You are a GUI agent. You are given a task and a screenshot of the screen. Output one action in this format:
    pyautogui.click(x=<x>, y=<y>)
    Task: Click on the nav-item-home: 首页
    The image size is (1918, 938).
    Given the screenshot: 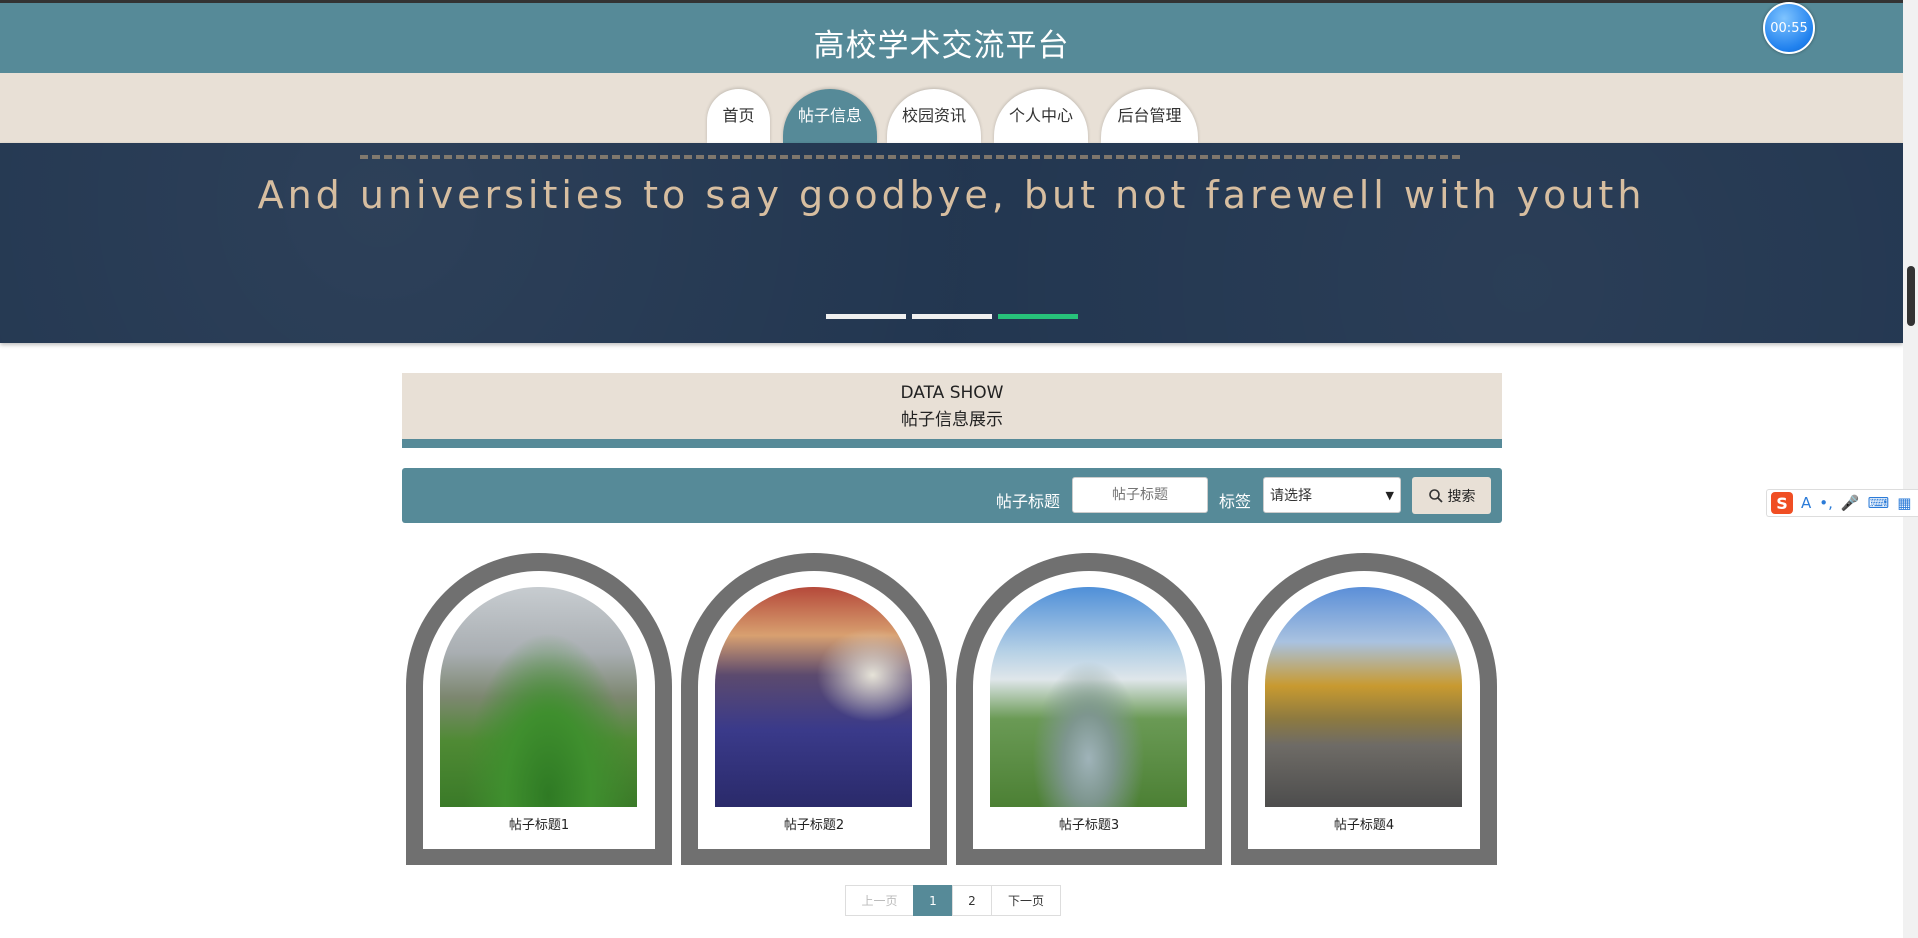 What is the action you would take?
    pyautogui.click(x=738, y=116)
    